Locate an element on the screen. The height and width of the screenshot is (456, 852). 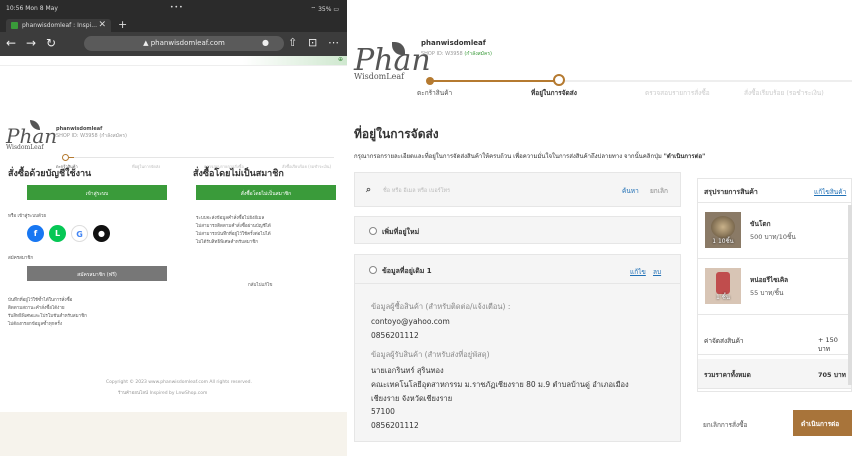
apple-icon: ● is located at coordinates (101, 233).